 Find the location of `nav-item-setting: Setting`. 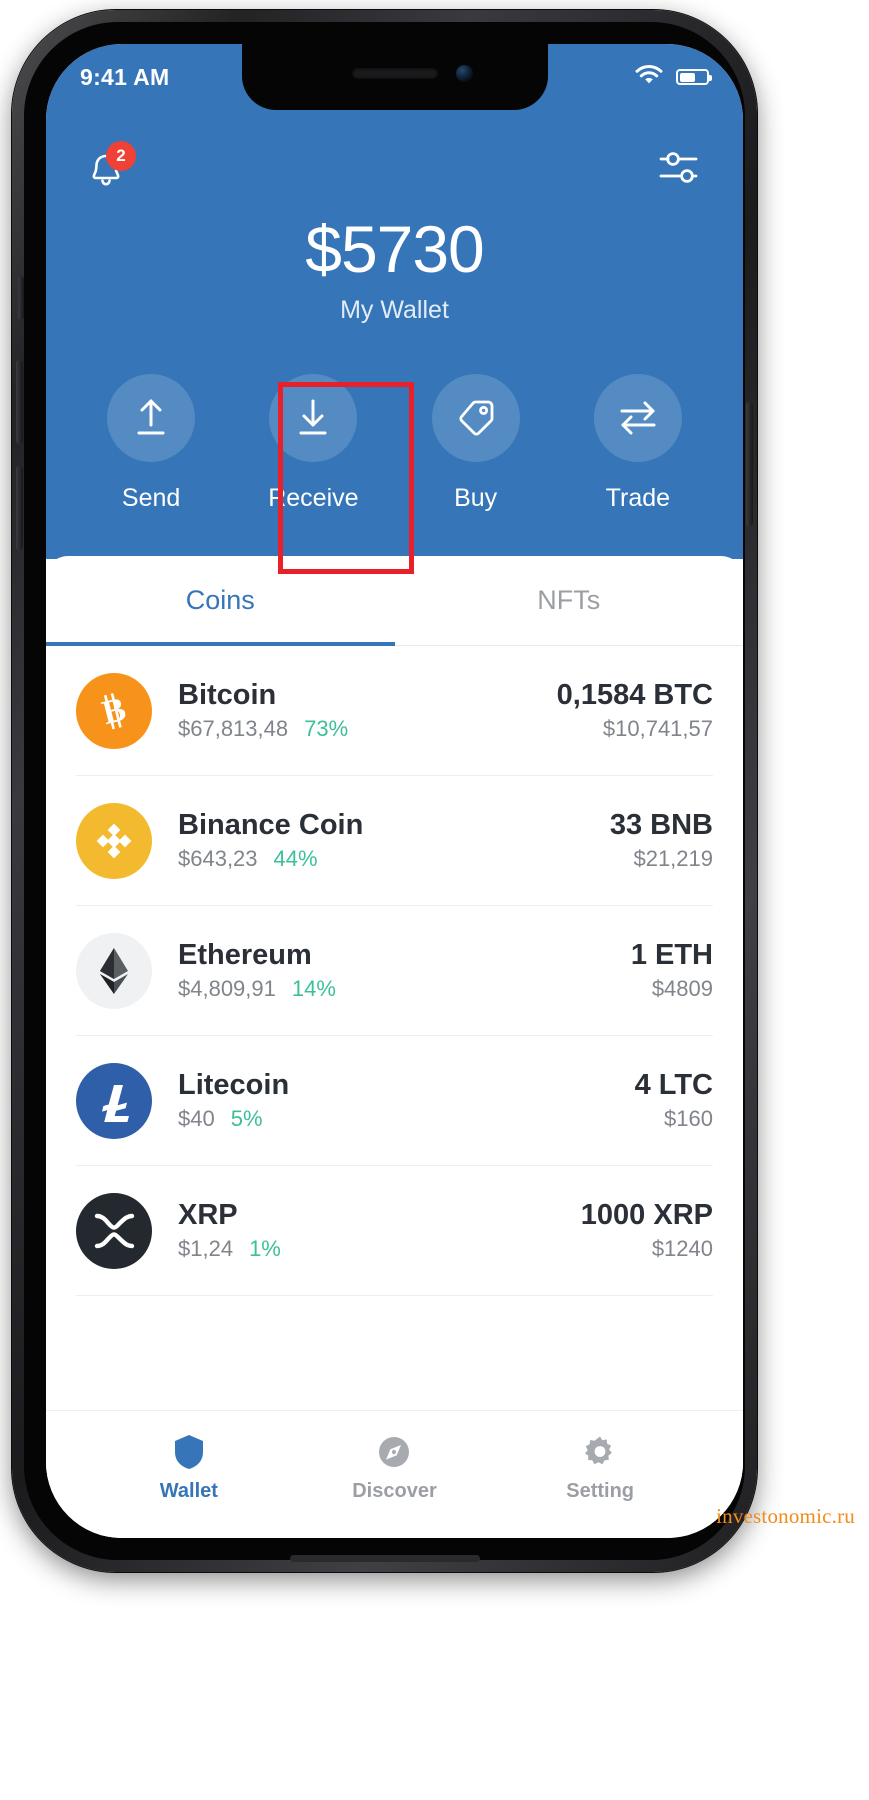

nav-item-setting: Setting is located at coordinates (600, 1468).